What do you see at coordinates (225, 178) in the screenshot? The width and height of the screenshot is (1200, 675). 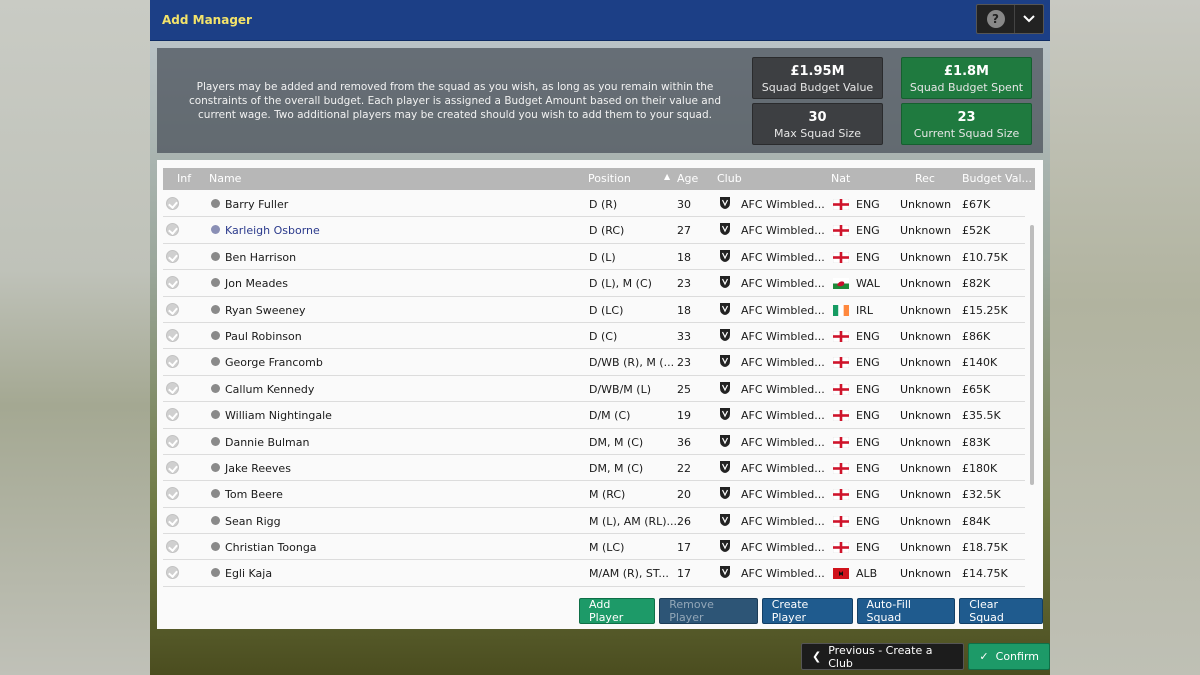 I see `header-name: Name` at bounding box center [225, 178].